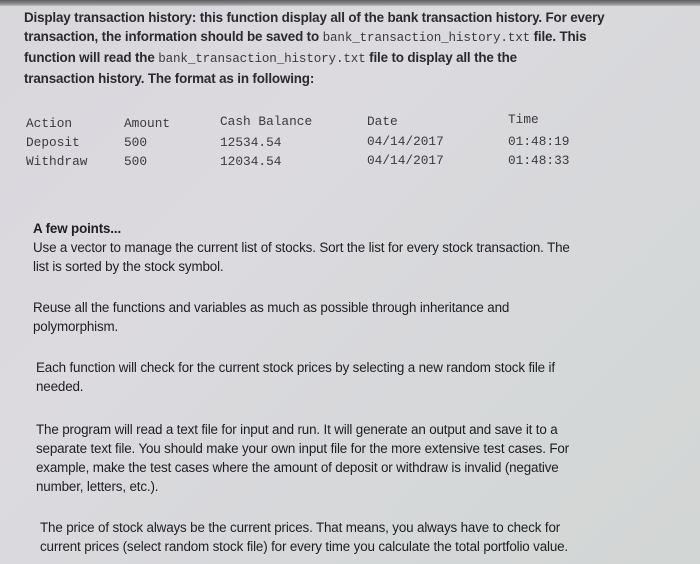  I want to click on cell-action: Withdraw, so click(57, 161).